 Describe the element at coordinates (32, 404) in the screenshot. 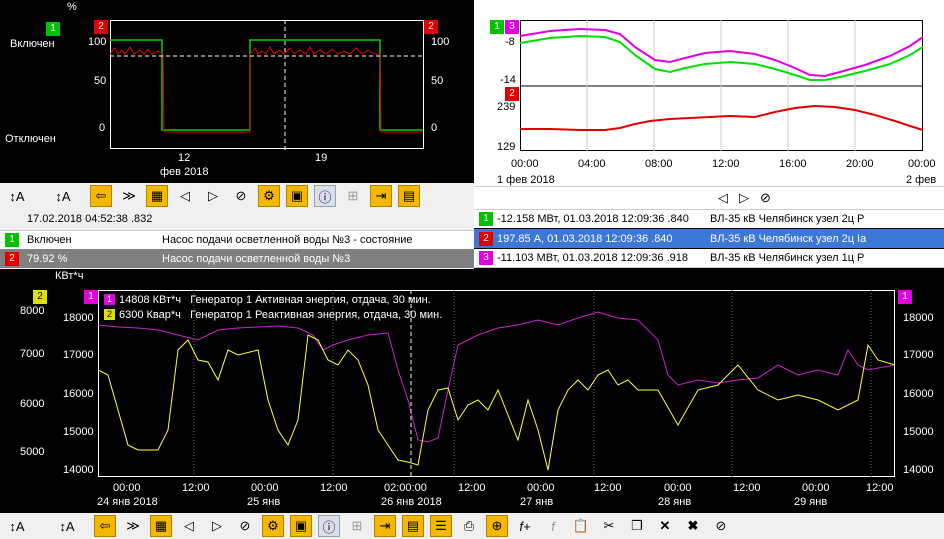

I see `bl-tick-6000: 6000` at that location.